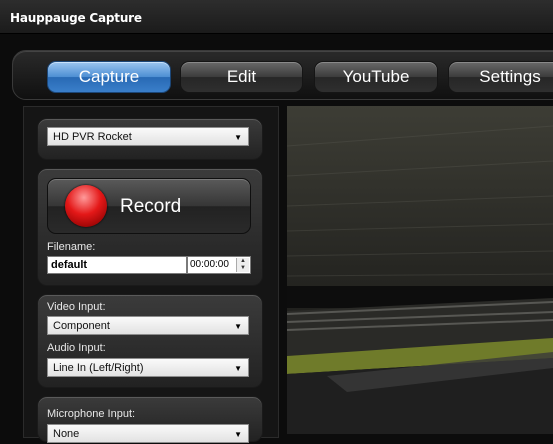 This screenshot has height=444, width=553. What do you see at coordinates (109, 77) in the screenshot?
I see `tab-capture: Capture` at bounding box center [109, 77].